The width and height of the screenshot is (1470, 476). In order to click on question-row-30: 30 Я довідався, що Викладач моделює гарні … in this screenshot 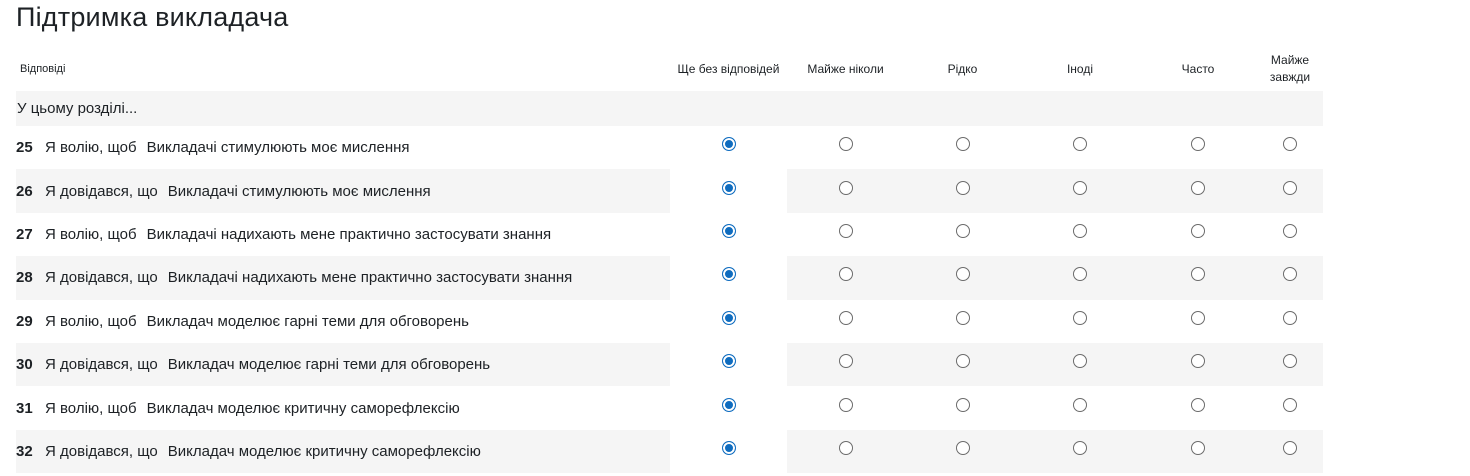, I will do `click(669, 364)`.